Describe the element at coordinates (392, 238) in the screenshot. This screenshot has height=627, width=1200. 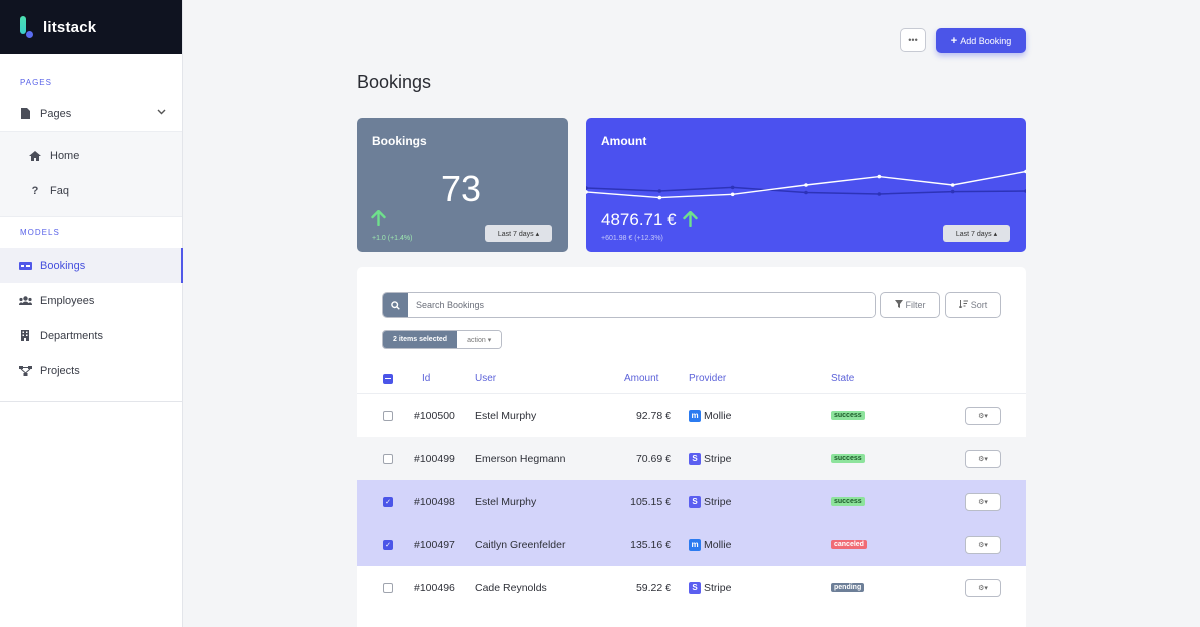
I see `bookings-delta: +1.0 (+1.4%)` at that location.